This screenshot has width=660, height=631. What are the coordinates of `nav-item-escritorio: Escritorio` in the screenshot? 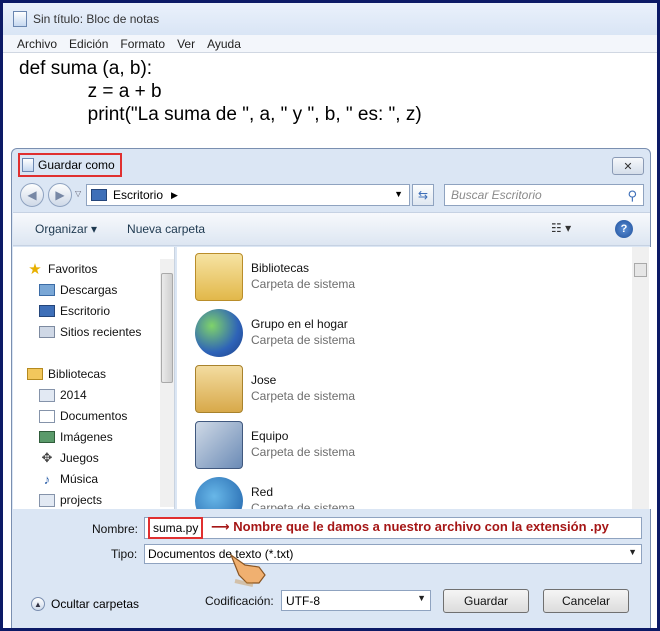 It's located at (74, 311).